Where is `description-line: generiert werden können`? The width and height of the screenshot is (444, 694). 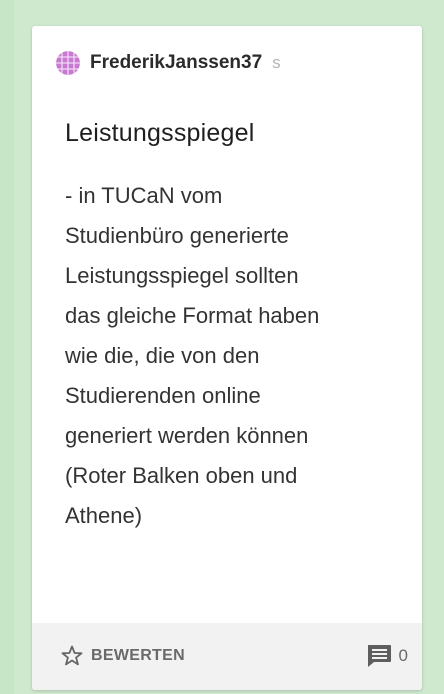 description-line: generiert werden können is located at coordinates (187, 435).